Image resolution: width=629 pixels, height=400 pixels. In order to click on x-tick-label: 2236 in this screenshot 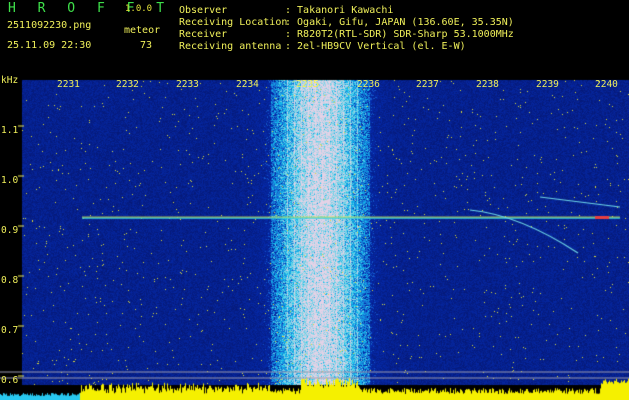, I will do `click(368, 84)`.